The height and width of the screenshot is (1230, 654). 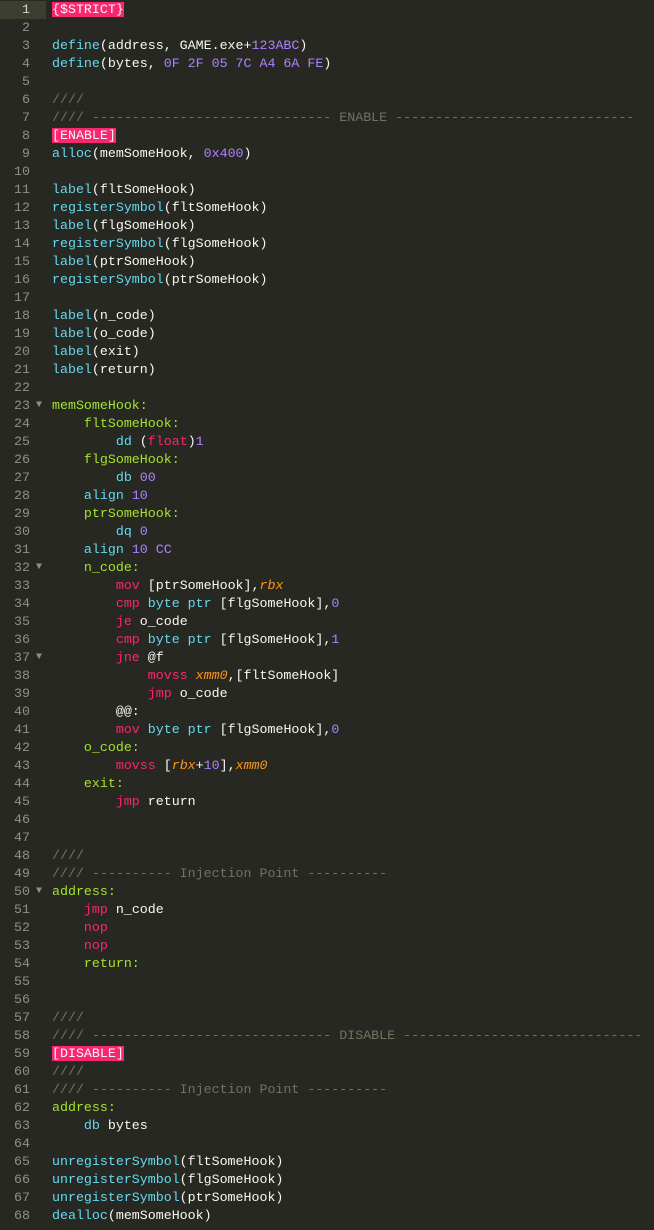 What do you see at coordinates (327, 928) in the screenshot?
I see `code-line: 52 nop` at bounding box center [327, 928].